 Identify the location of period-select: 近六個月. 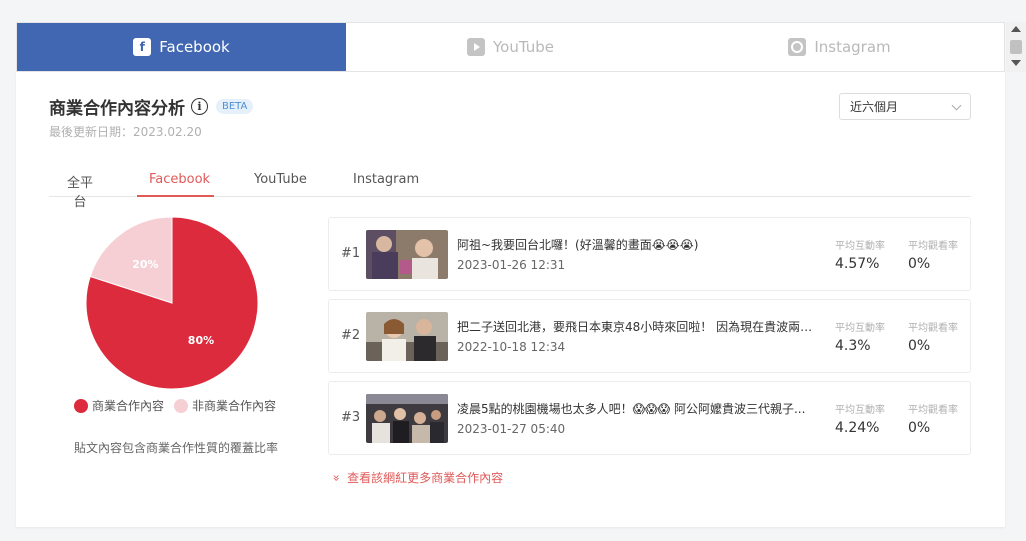
(905, 106).